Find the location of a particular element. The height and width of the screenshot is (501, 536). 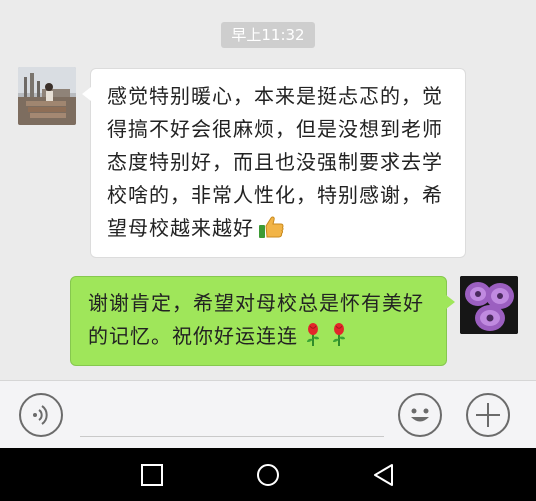

sent-message-bubble: 谢谢肯定，希望对母校总是怀有美好的记忆。祝你好运连连 is located at coordinates (262, 321).